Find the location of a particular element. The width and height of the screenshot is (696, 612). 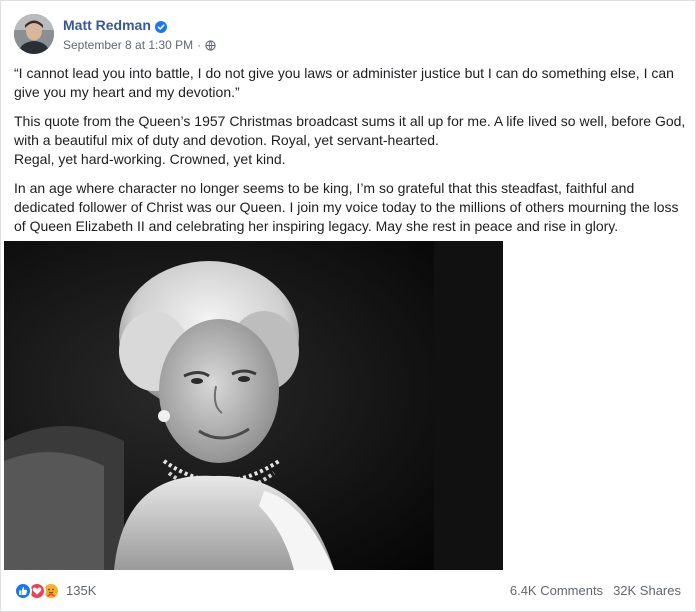

engagement-counts: 6.4K Comments 32K Shares is located at coordinates (595, 591).